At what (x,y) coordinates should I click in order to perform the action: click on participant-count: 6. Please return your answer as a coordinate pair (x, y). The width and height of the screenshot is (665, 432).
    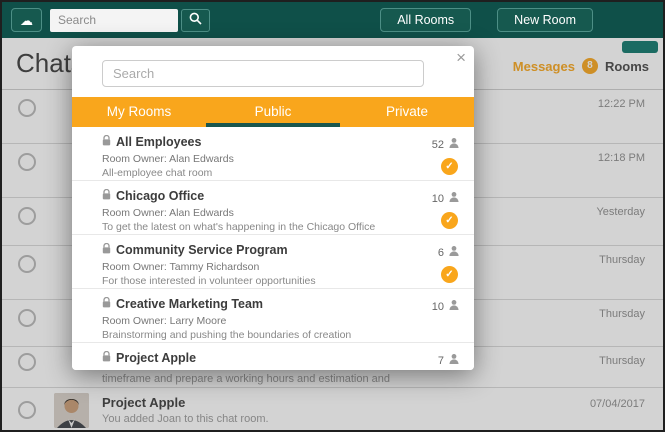
    Looking at the image, I should click on (440, 253).